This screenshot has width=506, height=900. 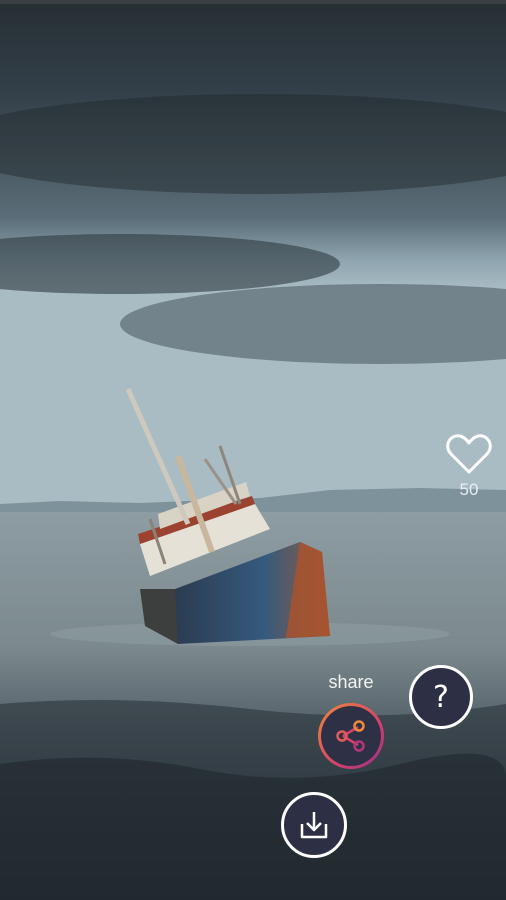 I want to click on download-icon, so click(x=314, y=825).